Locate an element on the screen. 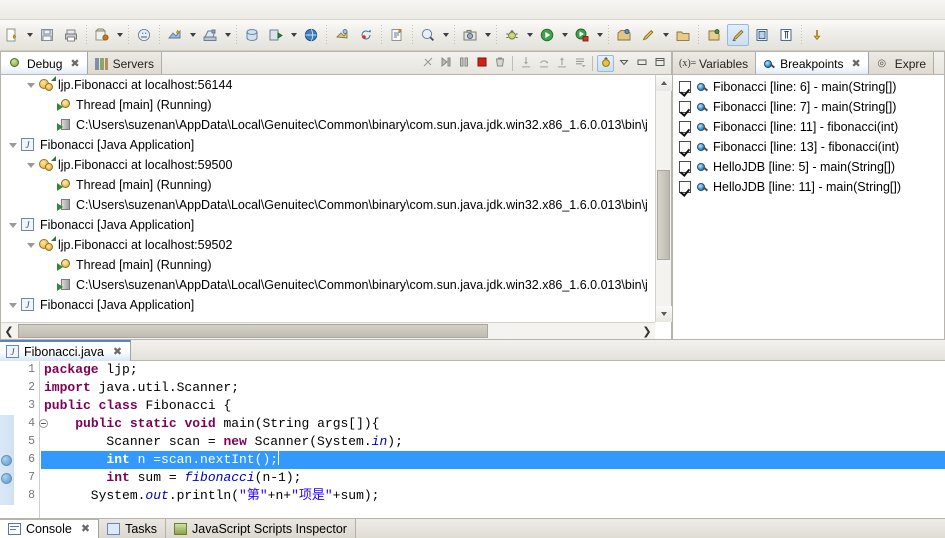 This screenshot has width=945, height=538. search-ref-button is located at coordinates (648, 35).